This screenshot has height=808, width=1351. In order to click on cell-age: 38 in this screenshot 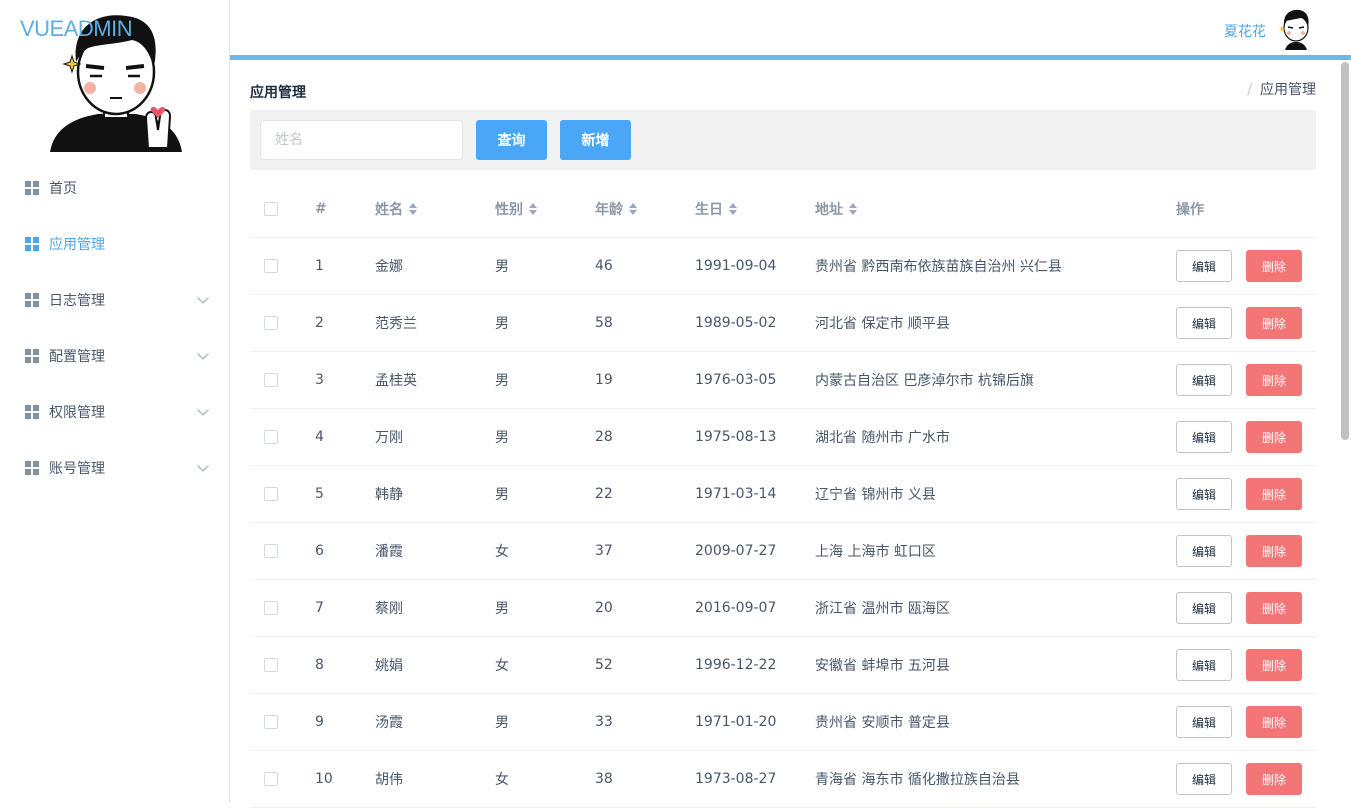, I will do `click(604, 779)`.